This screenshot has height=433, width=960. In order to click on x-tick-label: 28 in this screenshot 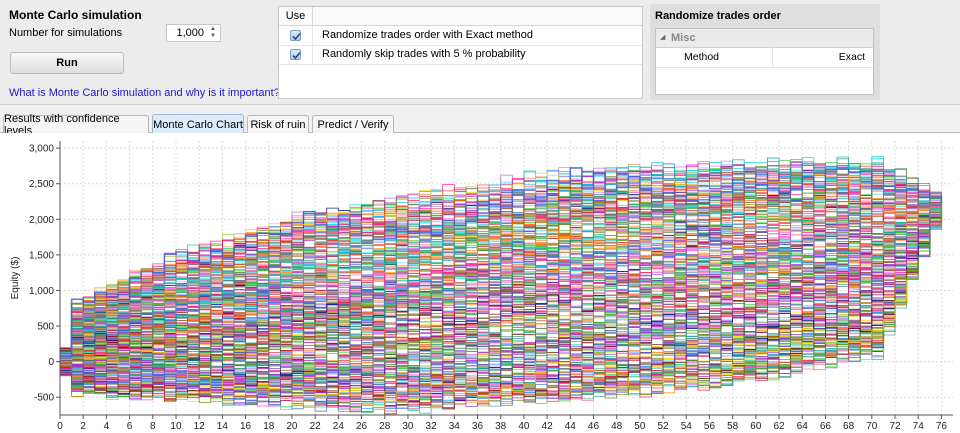, I will do `click(385, 426)`.